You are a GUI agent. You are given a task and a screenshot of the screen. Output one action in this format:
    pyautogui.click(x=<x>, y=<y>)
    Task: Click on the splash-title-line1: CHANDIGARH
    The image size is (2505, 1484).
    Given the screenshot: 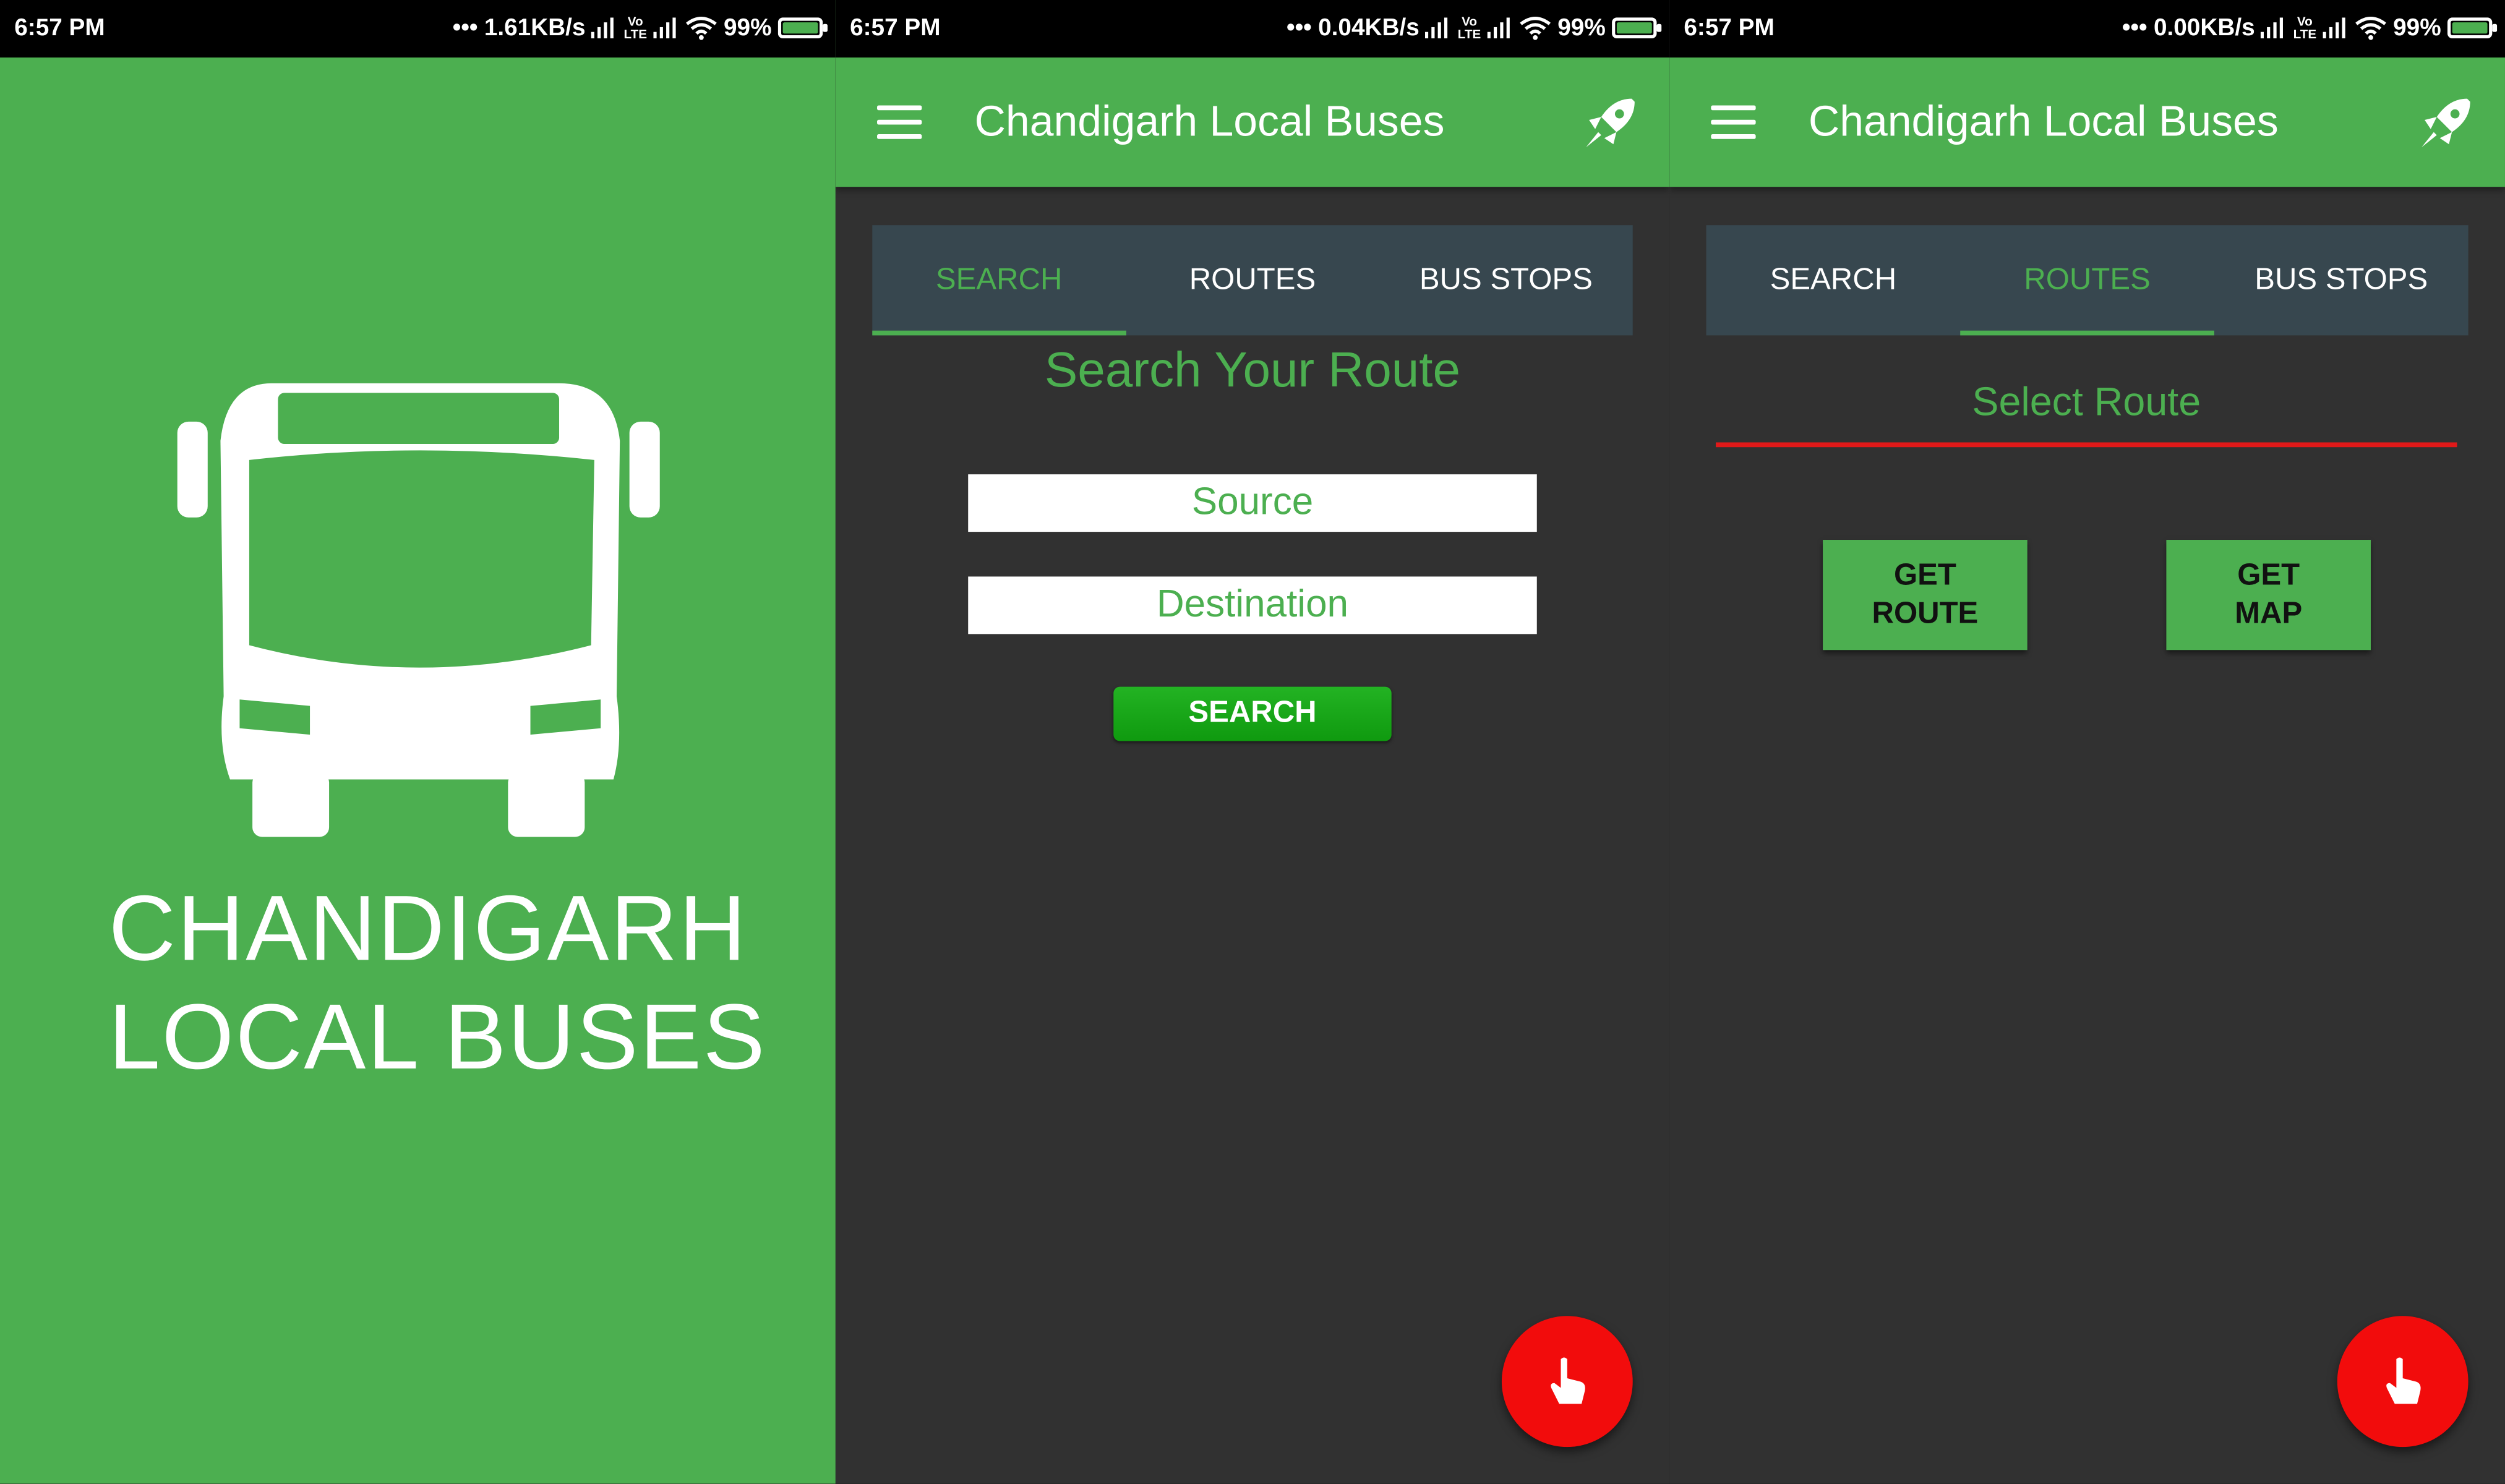 What is the action you would take?
    pyautogui.click(x=428, y=929)
    